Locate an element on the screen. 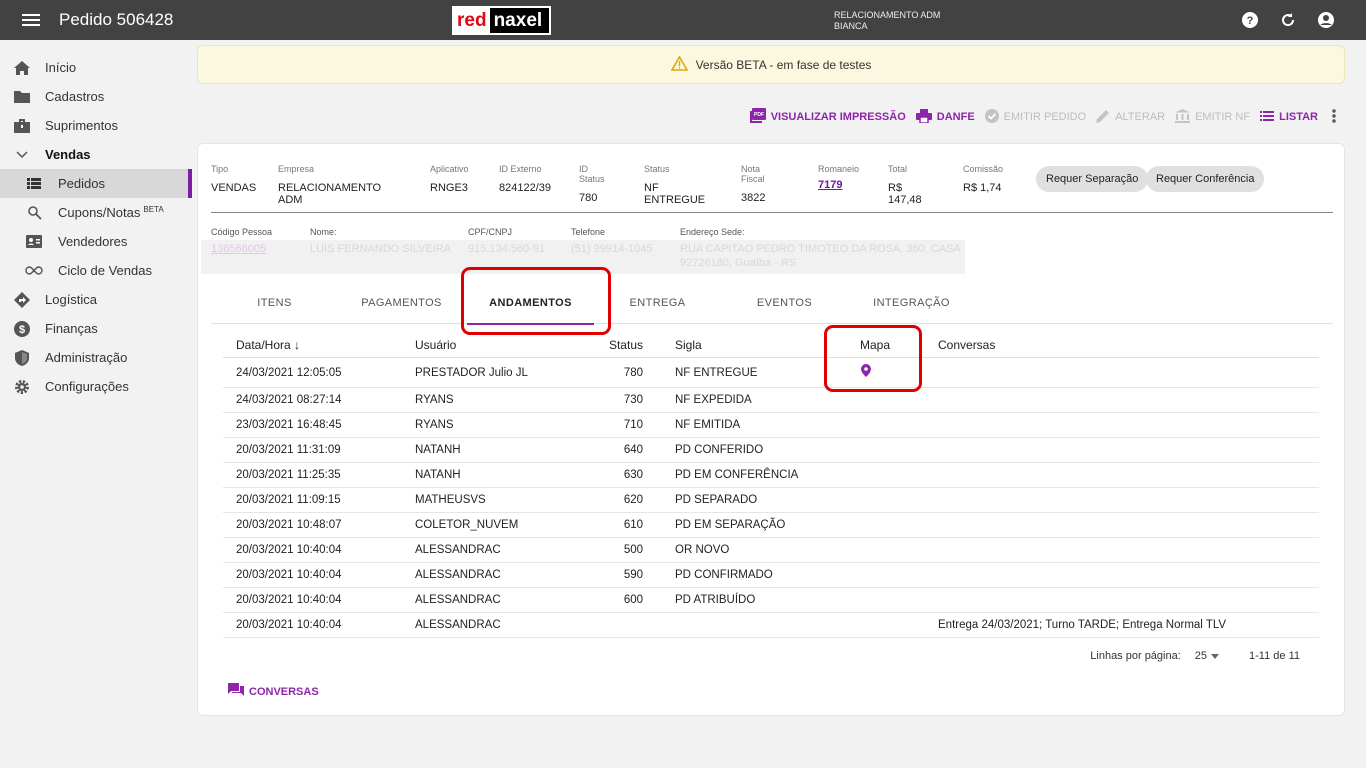  sidebar-item-suprimentos: Suprimentos is located at coordinates (96, 125).